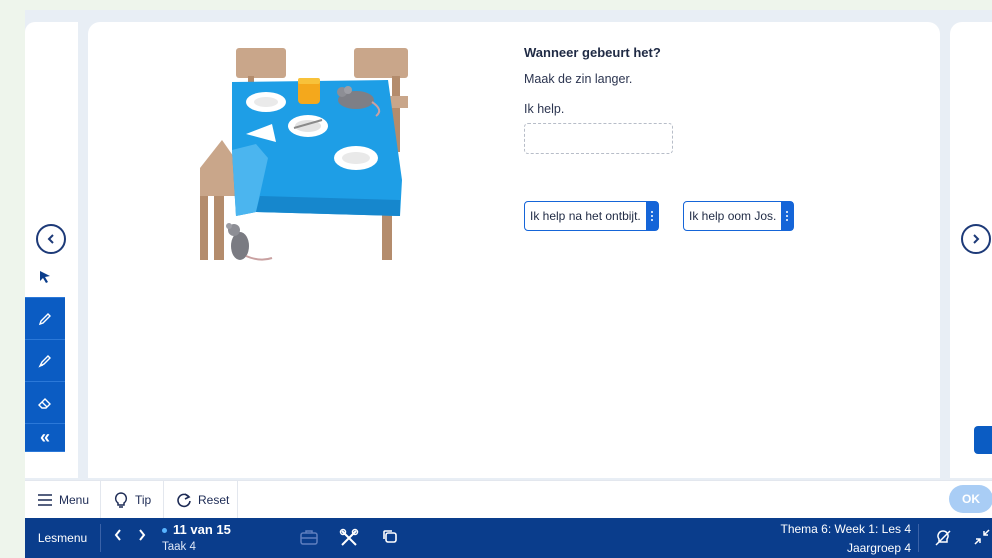 The width and height of the screenshot is (992, 558). I want to click on marker-icon, so click(44, 361).